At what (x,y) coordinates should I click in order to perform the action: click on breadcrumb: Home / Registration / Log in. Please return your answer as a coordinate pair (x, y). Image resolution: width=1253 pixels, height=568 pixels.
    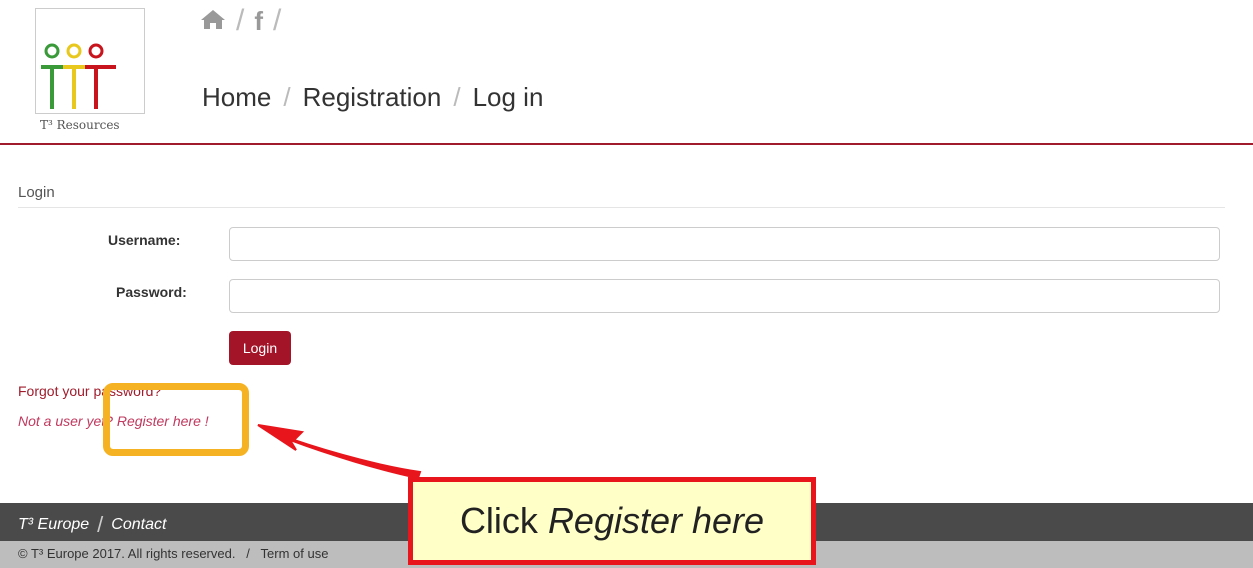
    Looking at the image, I should click on (372, 97).